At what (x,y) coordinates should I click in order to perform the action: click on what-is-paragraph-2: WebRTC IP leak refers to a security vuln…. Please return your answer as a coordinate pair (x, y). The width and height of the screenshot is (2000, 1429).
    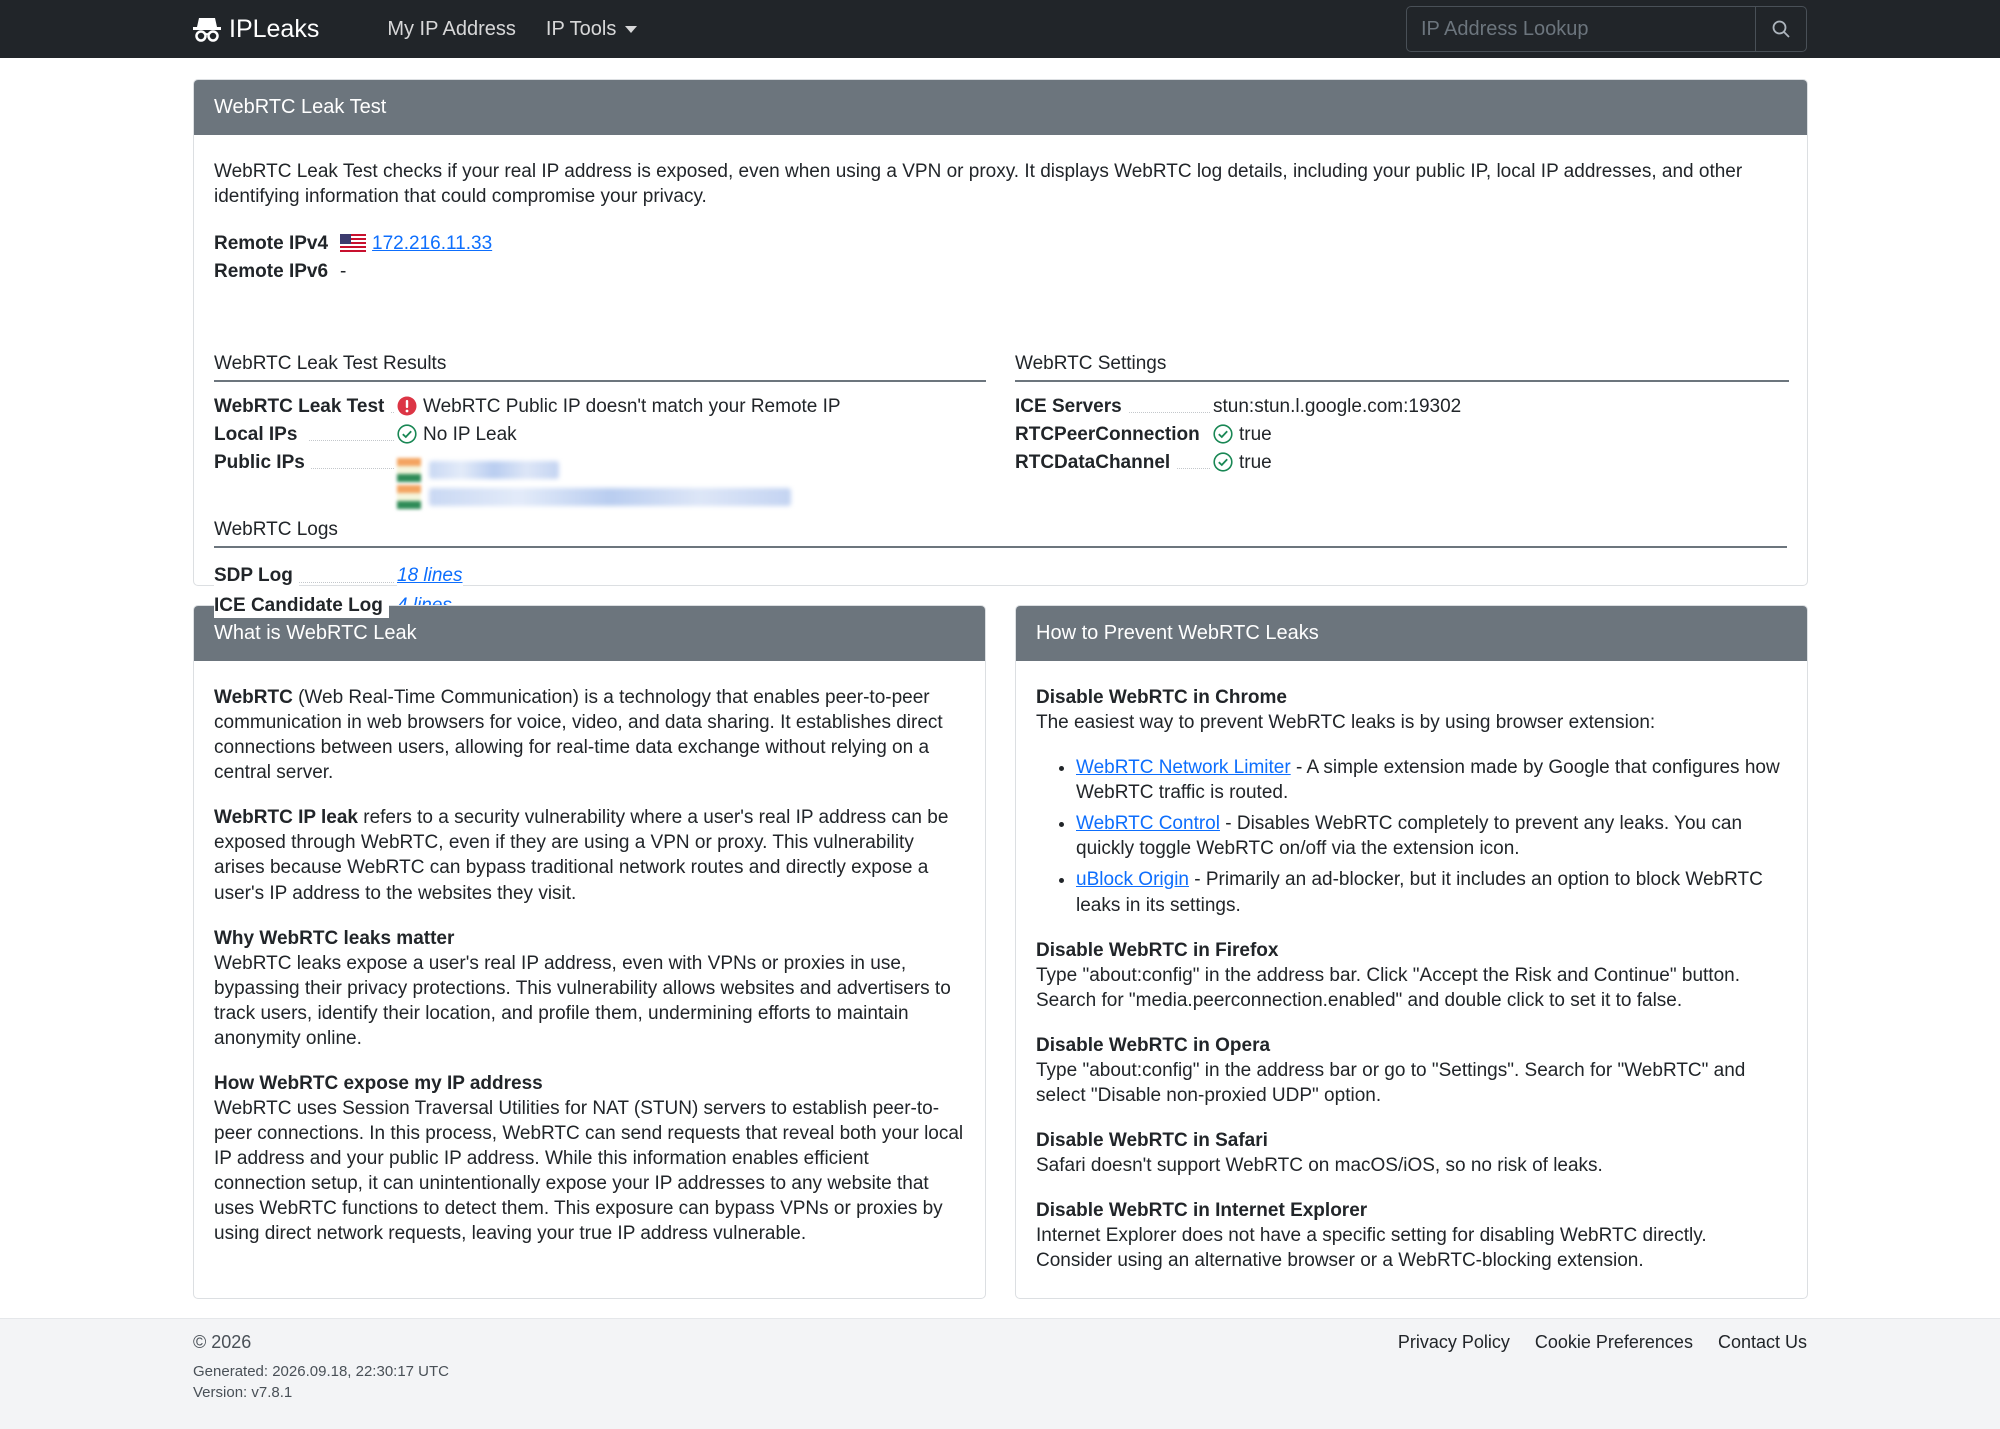
    Looking at the image, I should click on (589, 855).